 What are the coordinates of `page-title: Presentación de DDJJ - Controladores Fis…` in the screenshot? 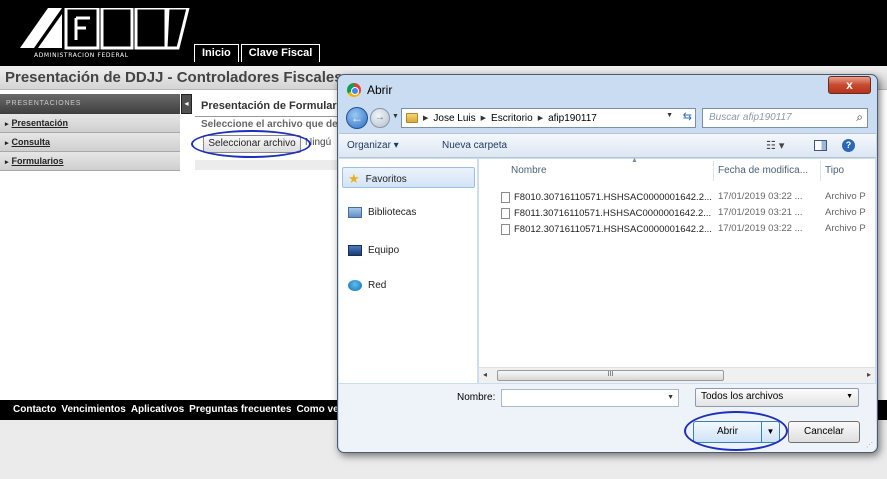 It's located at (174, 77).